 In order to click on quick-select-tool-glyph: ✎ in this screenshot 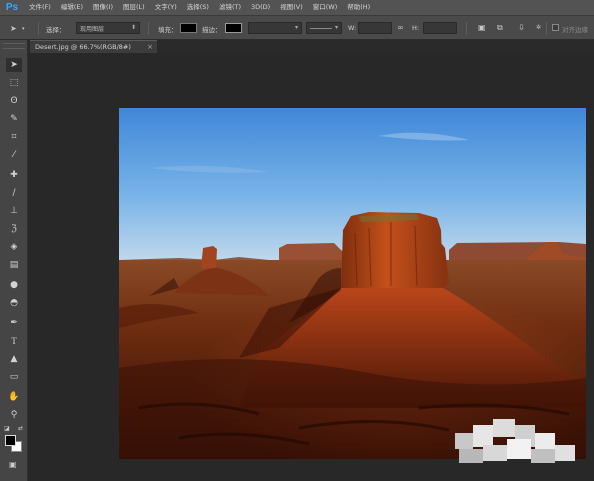, I will do `click(14, 119)`.